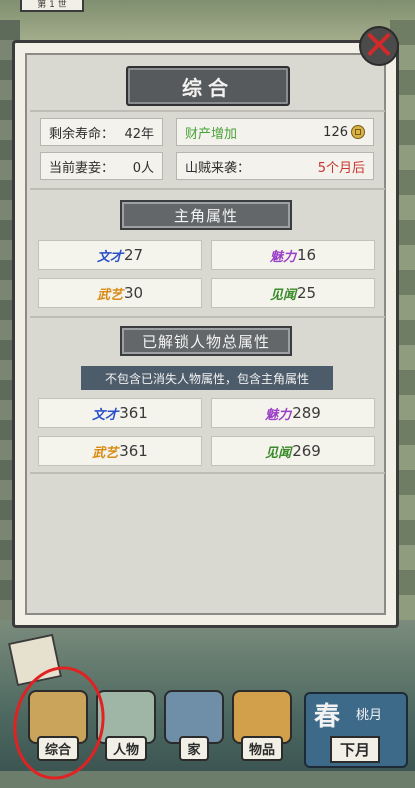 This screenshot has height=788, width=415. What do you see at coordinates (262, 725) in the screenshot?
I see `nav-items: 物品` at bounding box center [262, 725].